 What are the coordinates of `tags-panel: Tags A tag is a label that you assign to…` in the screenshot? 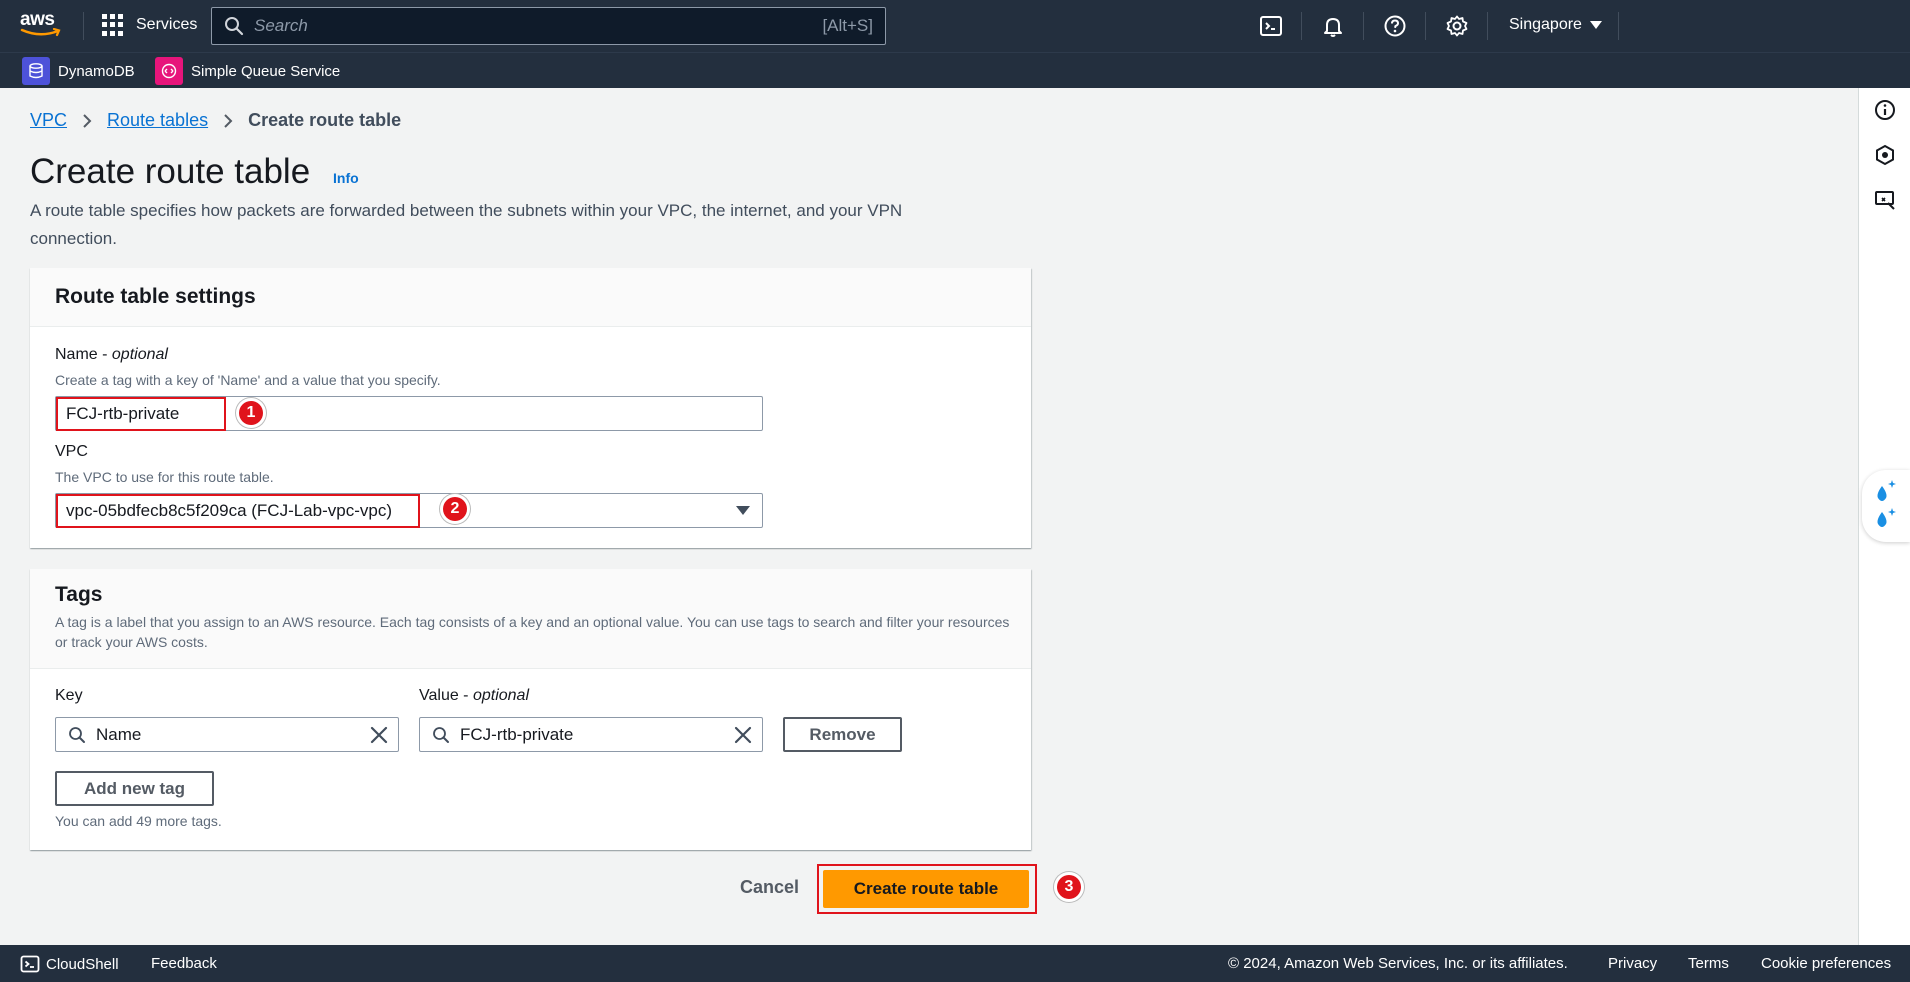 It's located at (530, 709).